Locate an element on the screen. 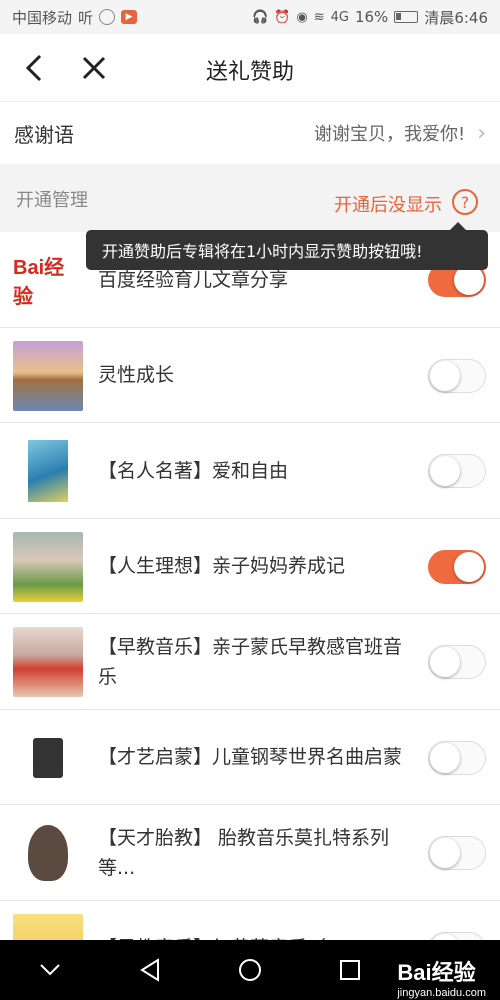 Image resolution: width=500 pixels, height=1000 pixels. silhouette-image is located at coordinates (48, 853).